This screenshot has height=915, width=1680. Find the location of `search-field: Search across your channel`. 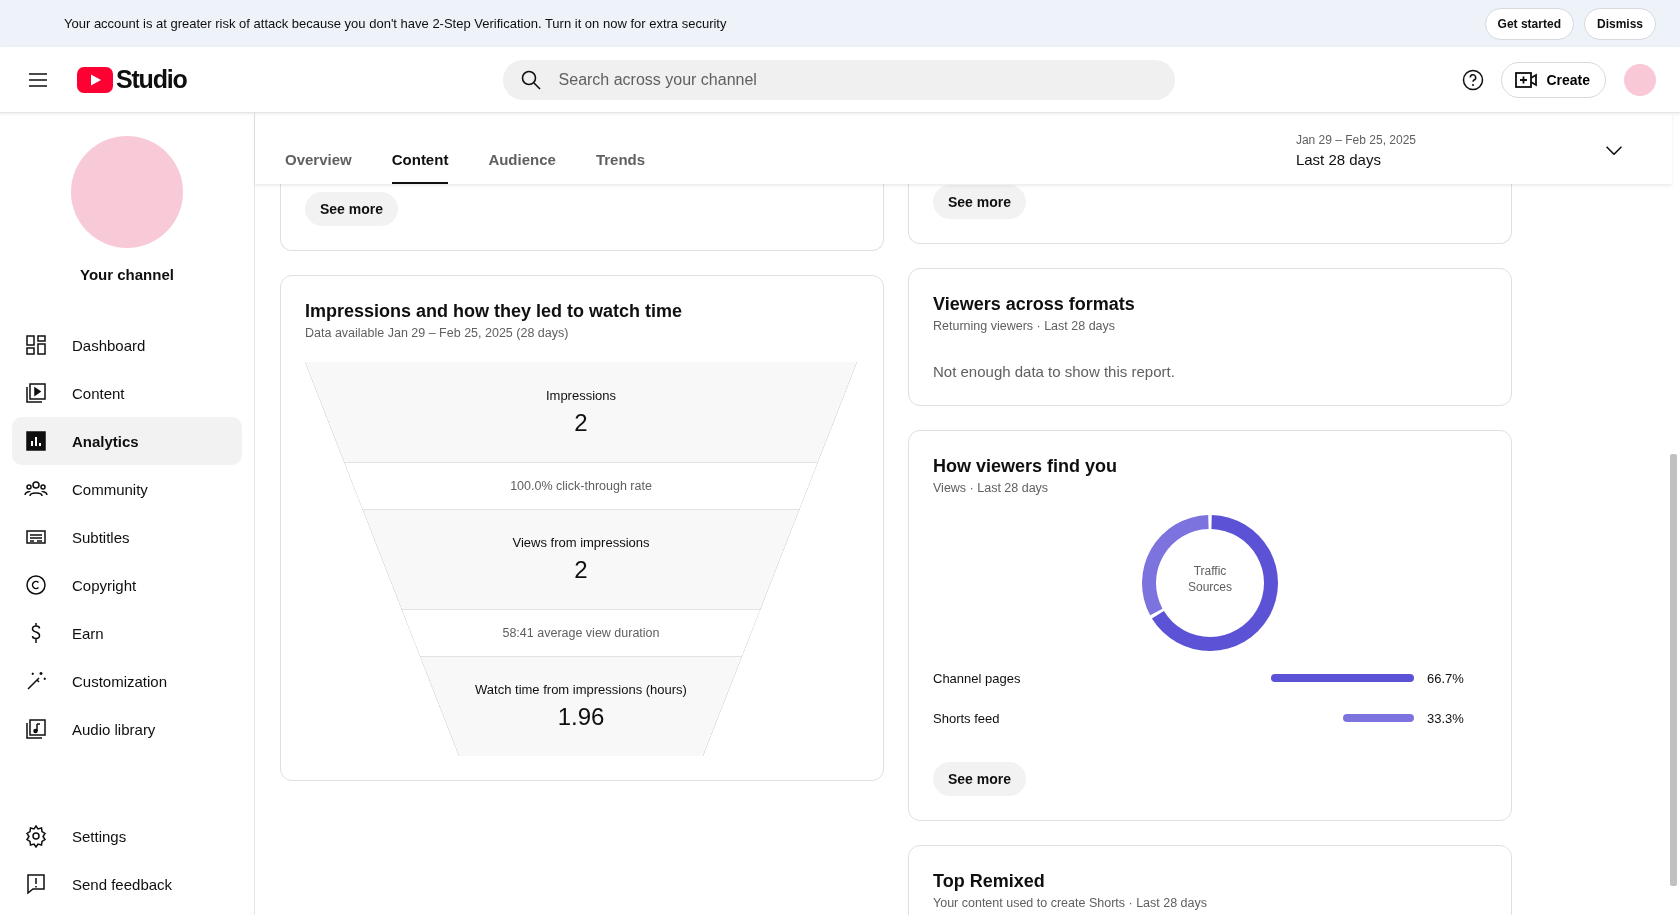

search-field: Search across your channel is located at coordinates (838, 79).